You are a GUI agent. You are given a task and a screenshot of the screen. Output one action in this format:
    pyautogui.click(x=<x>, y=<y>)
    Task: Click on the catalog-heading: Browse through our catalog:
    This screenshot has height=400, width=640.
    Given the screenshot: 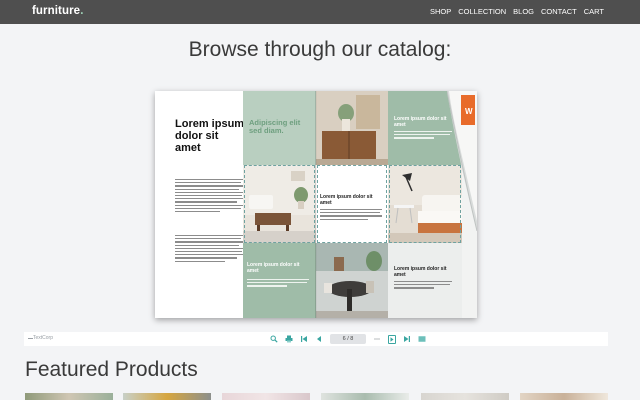 What is the action you would take?
    pyautogui.click(x=320, y=49)
    